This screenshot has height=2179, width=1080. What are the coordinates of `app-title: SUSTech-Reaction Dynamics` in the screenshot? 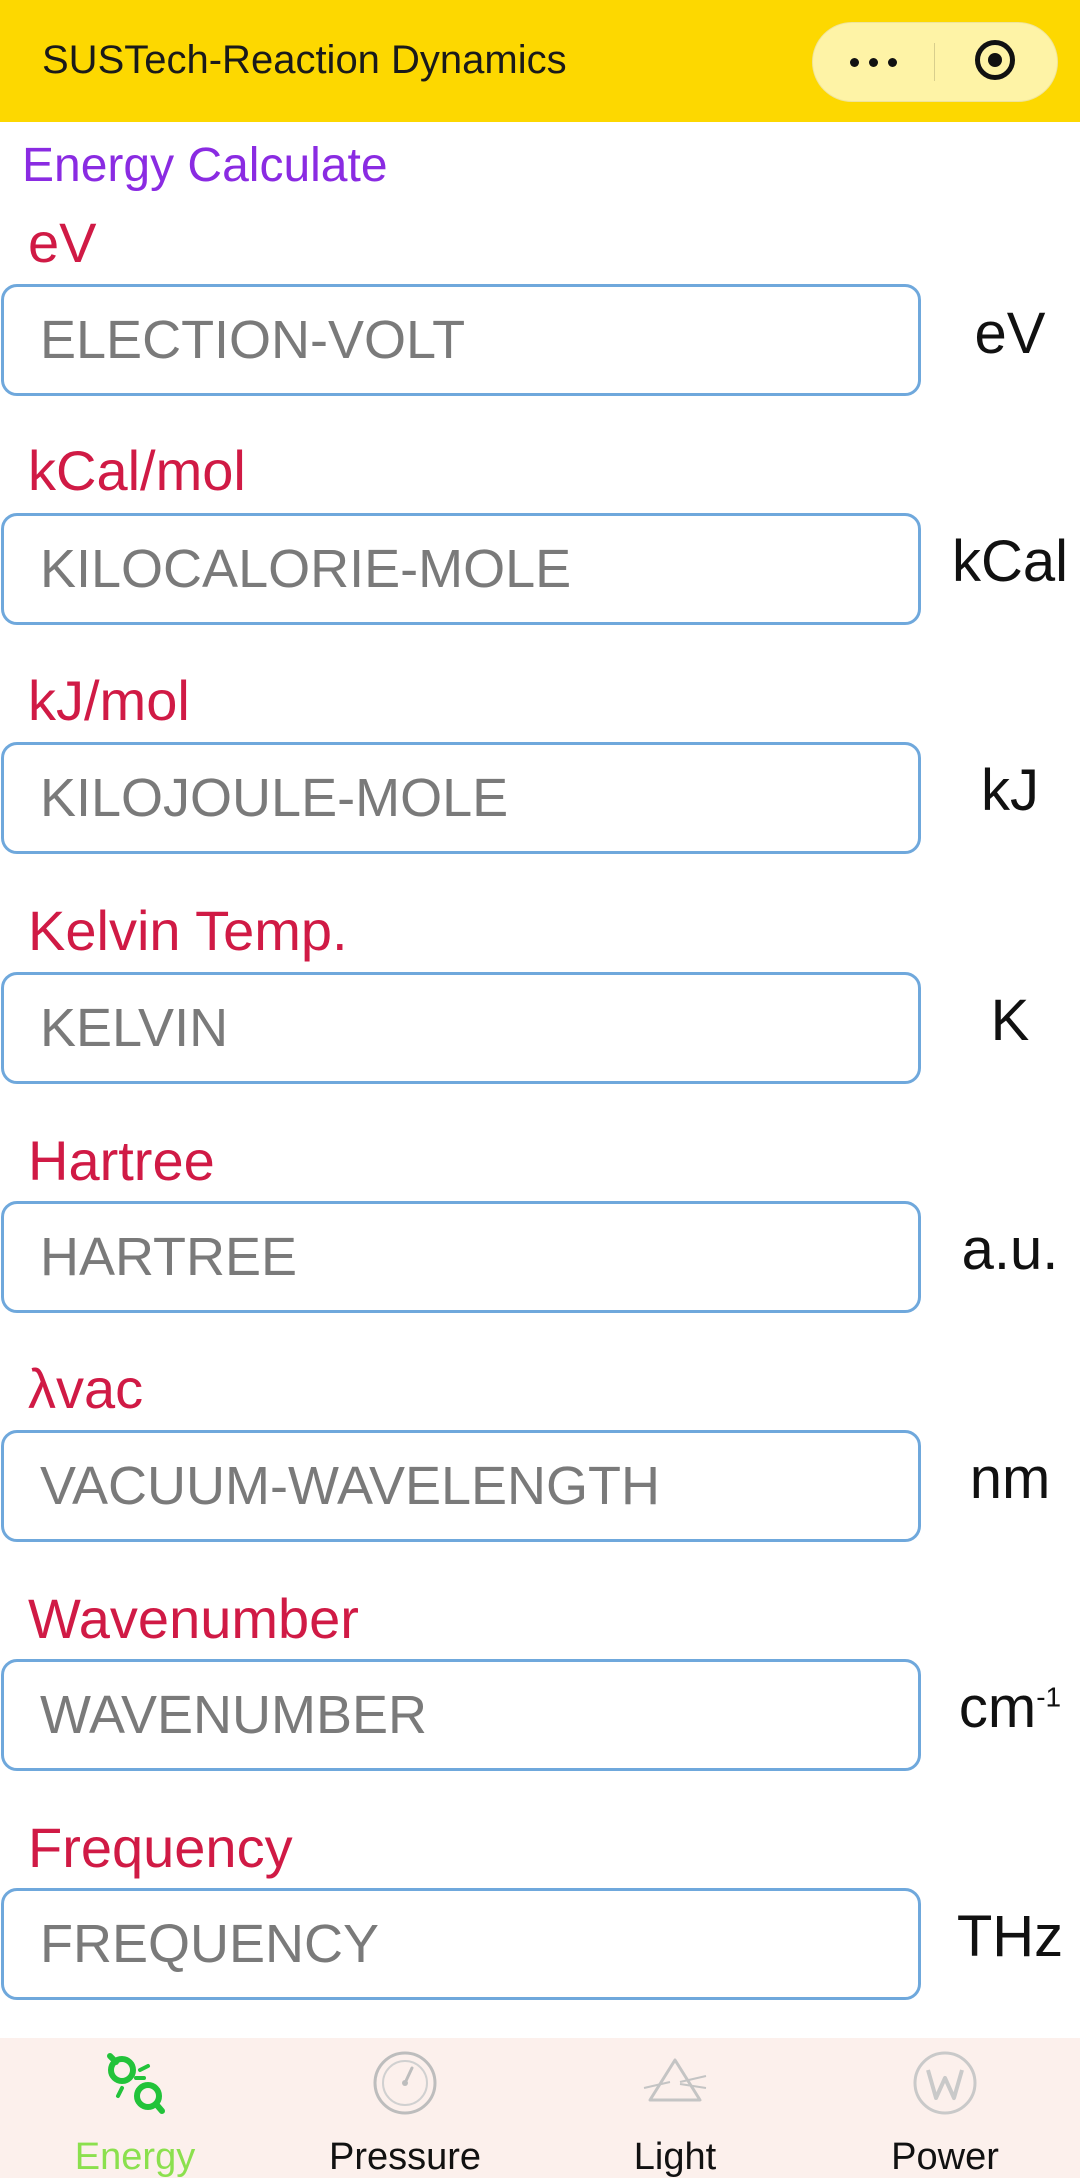 It's located at (304, 60).